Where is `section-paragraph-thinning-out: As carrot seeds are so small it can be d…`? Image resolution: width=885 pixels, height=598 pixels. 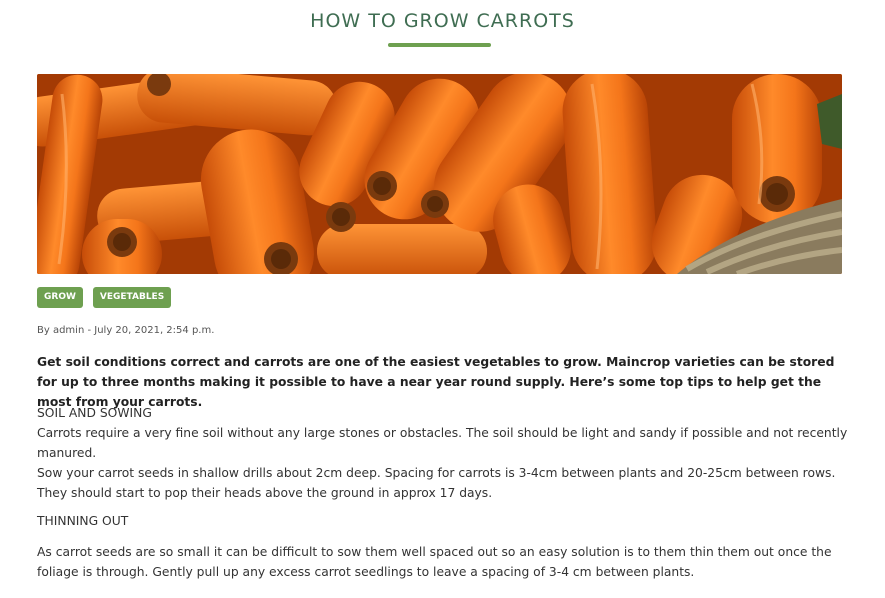
section-paragraph-thinning-out: As carrot seeds are so small it can be d… is located at coordinates (434, 562).